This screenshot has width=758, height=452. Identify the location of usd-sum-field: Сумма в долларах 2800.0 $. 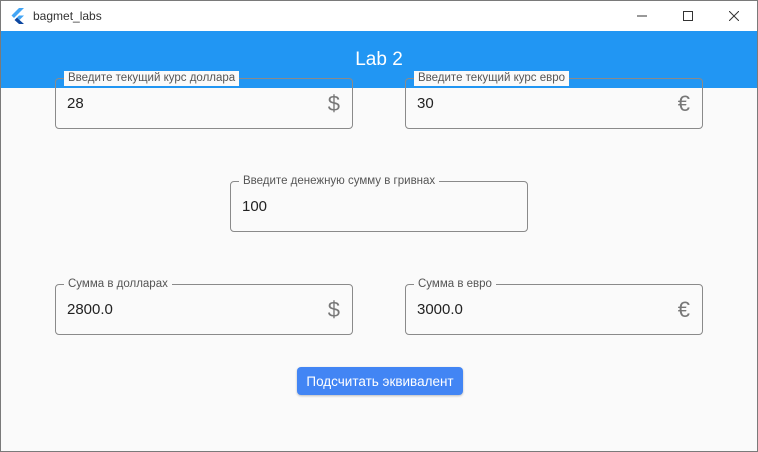
(204, 306).